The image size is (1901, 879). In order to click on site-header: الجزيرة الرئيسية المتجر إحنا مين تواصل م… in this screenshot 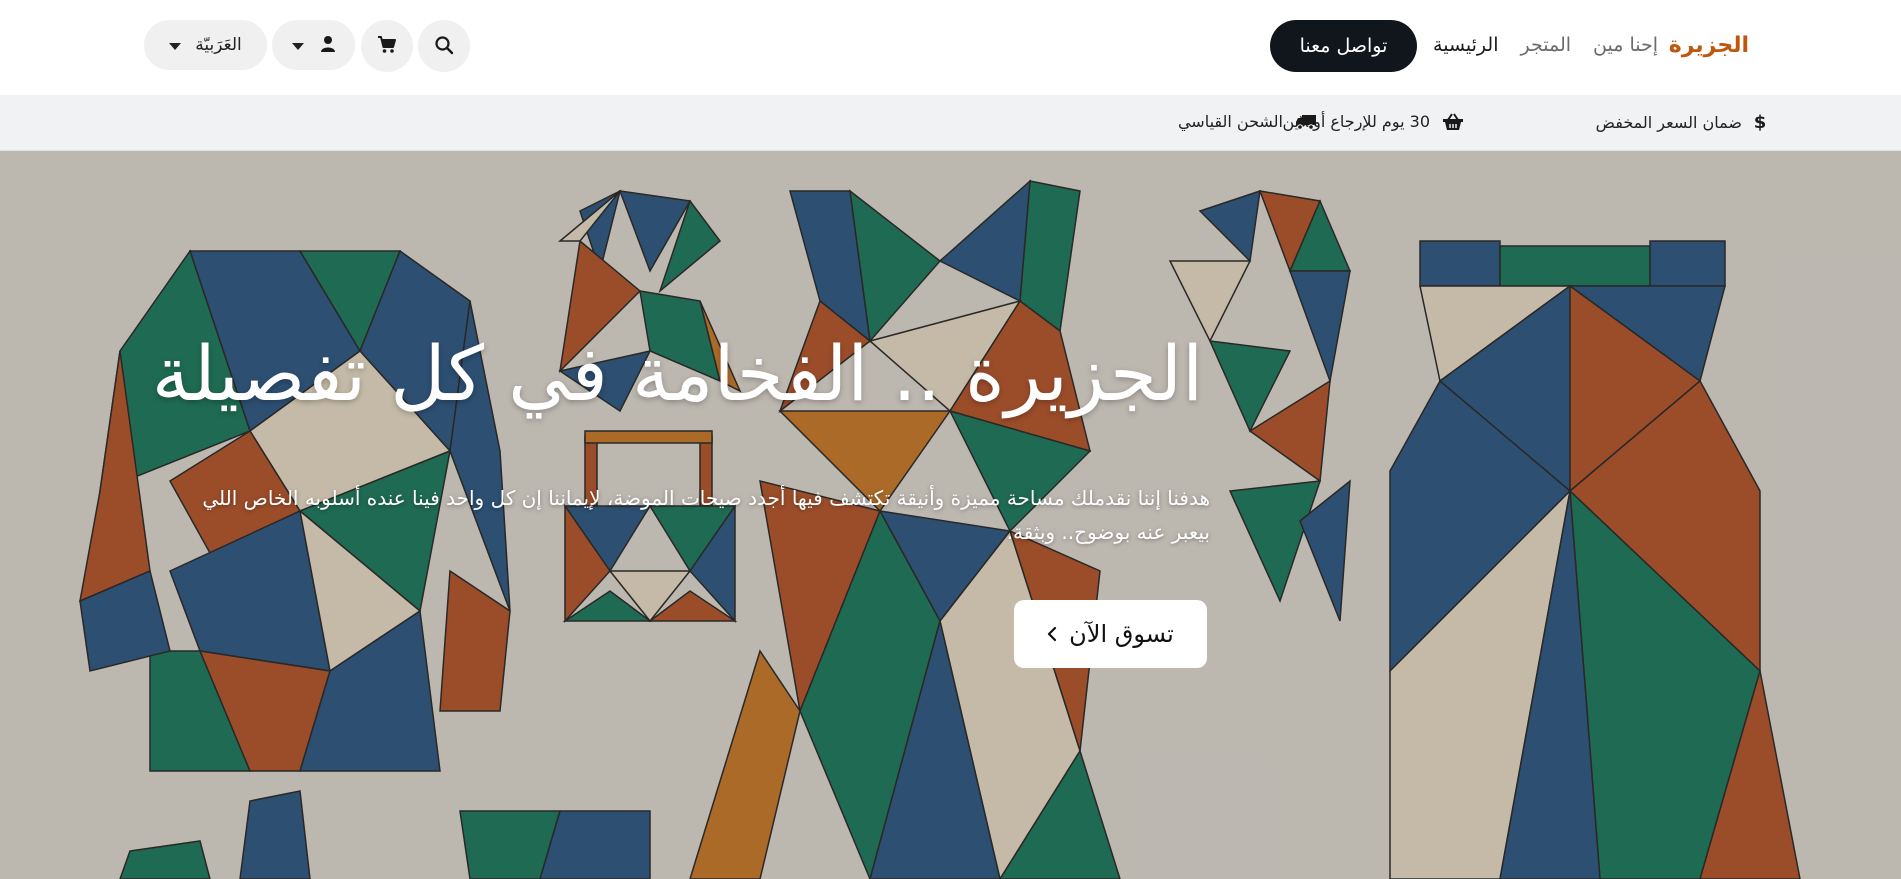, I will do `click(950, 47)`.